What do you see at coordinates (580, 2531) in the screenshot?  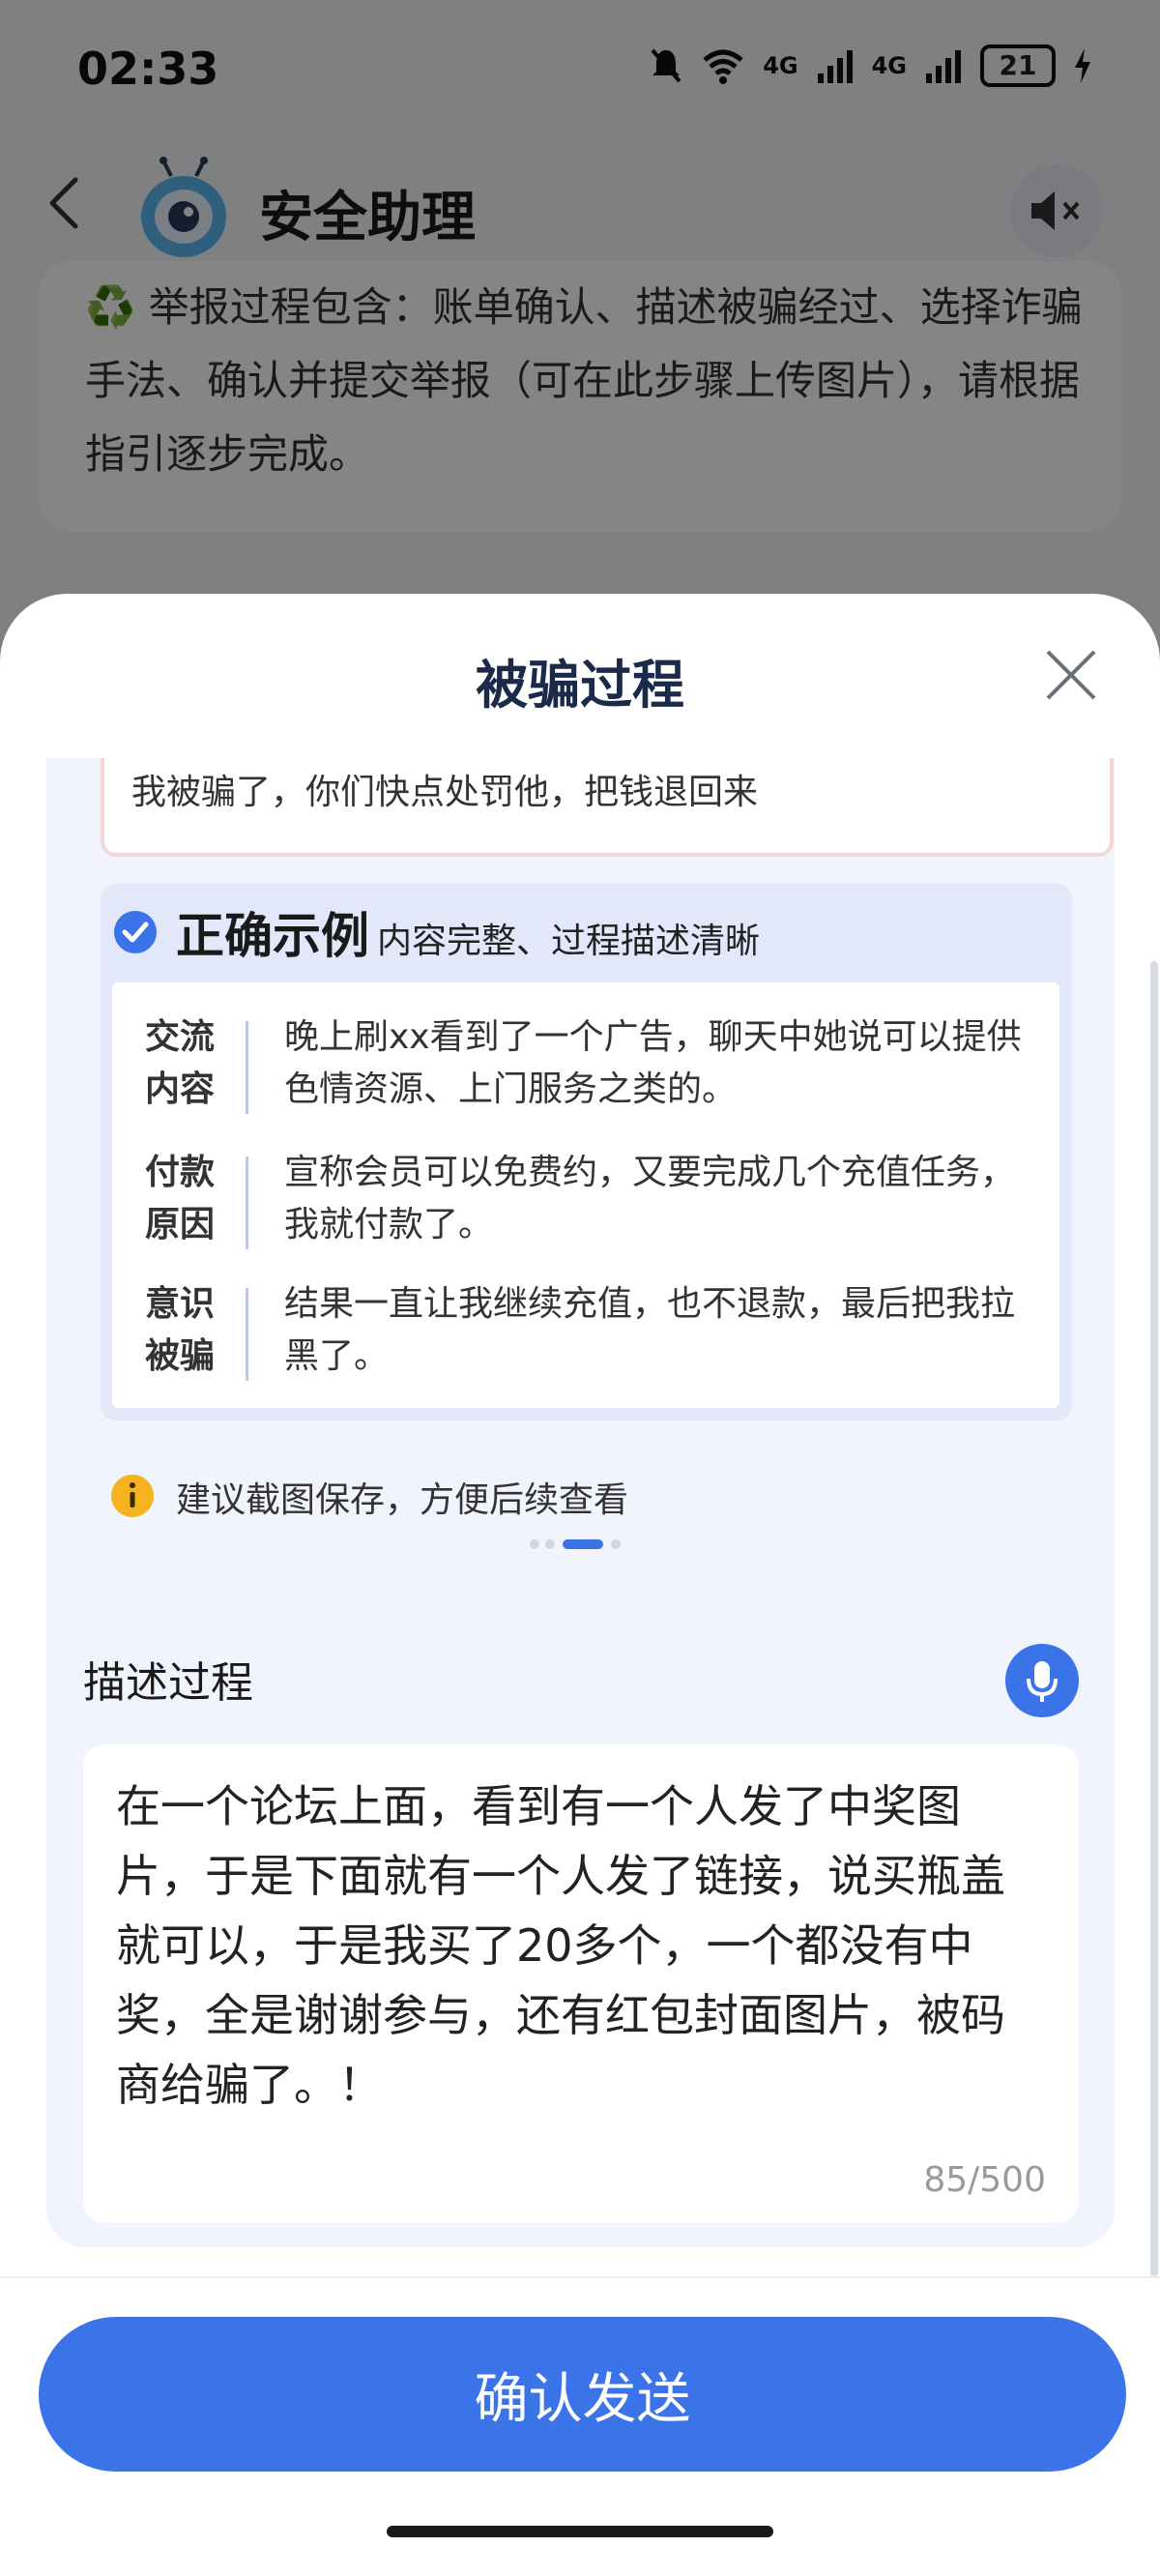 I see `home-indicator` at bounding box center [580, 2531].